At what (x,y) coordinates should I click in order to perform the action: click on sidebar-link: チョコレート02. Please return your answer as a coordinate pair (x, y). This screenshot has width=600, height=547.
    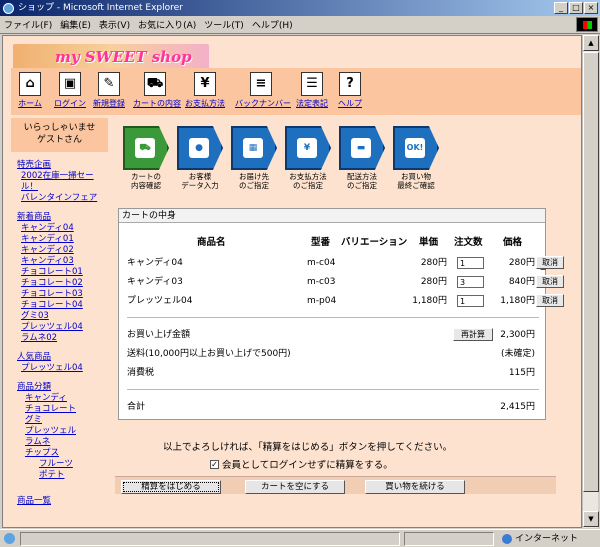
    Looking at the image, I should click on (62, 283).